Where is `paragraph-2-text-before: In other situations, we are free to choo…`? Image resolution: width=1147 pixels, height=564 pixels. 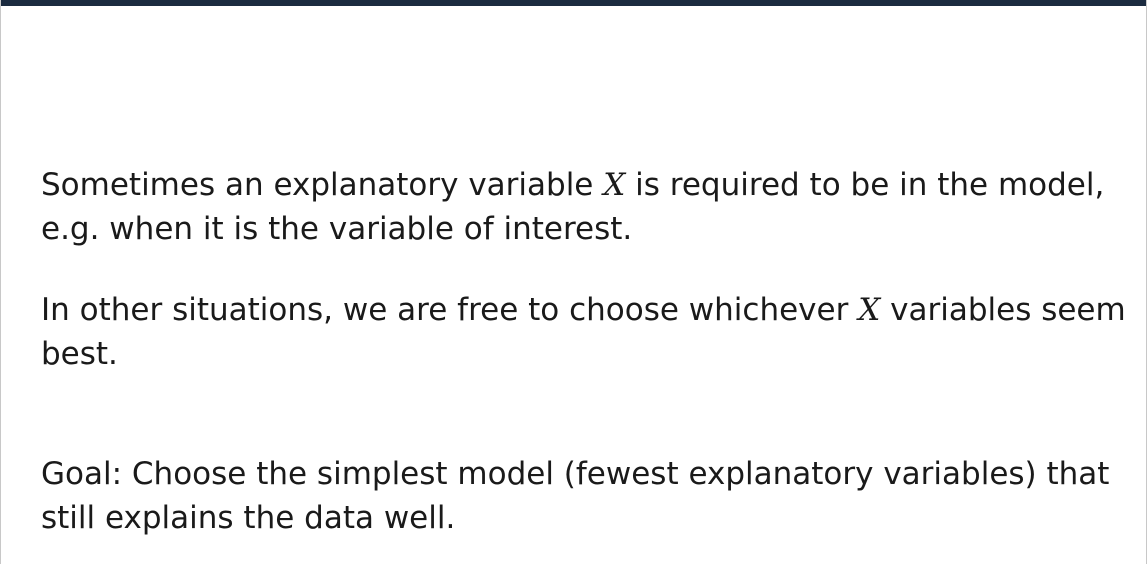 paragraph-2-text-before: In other situations, we are free to choo… is located at coordinates (450, 310).